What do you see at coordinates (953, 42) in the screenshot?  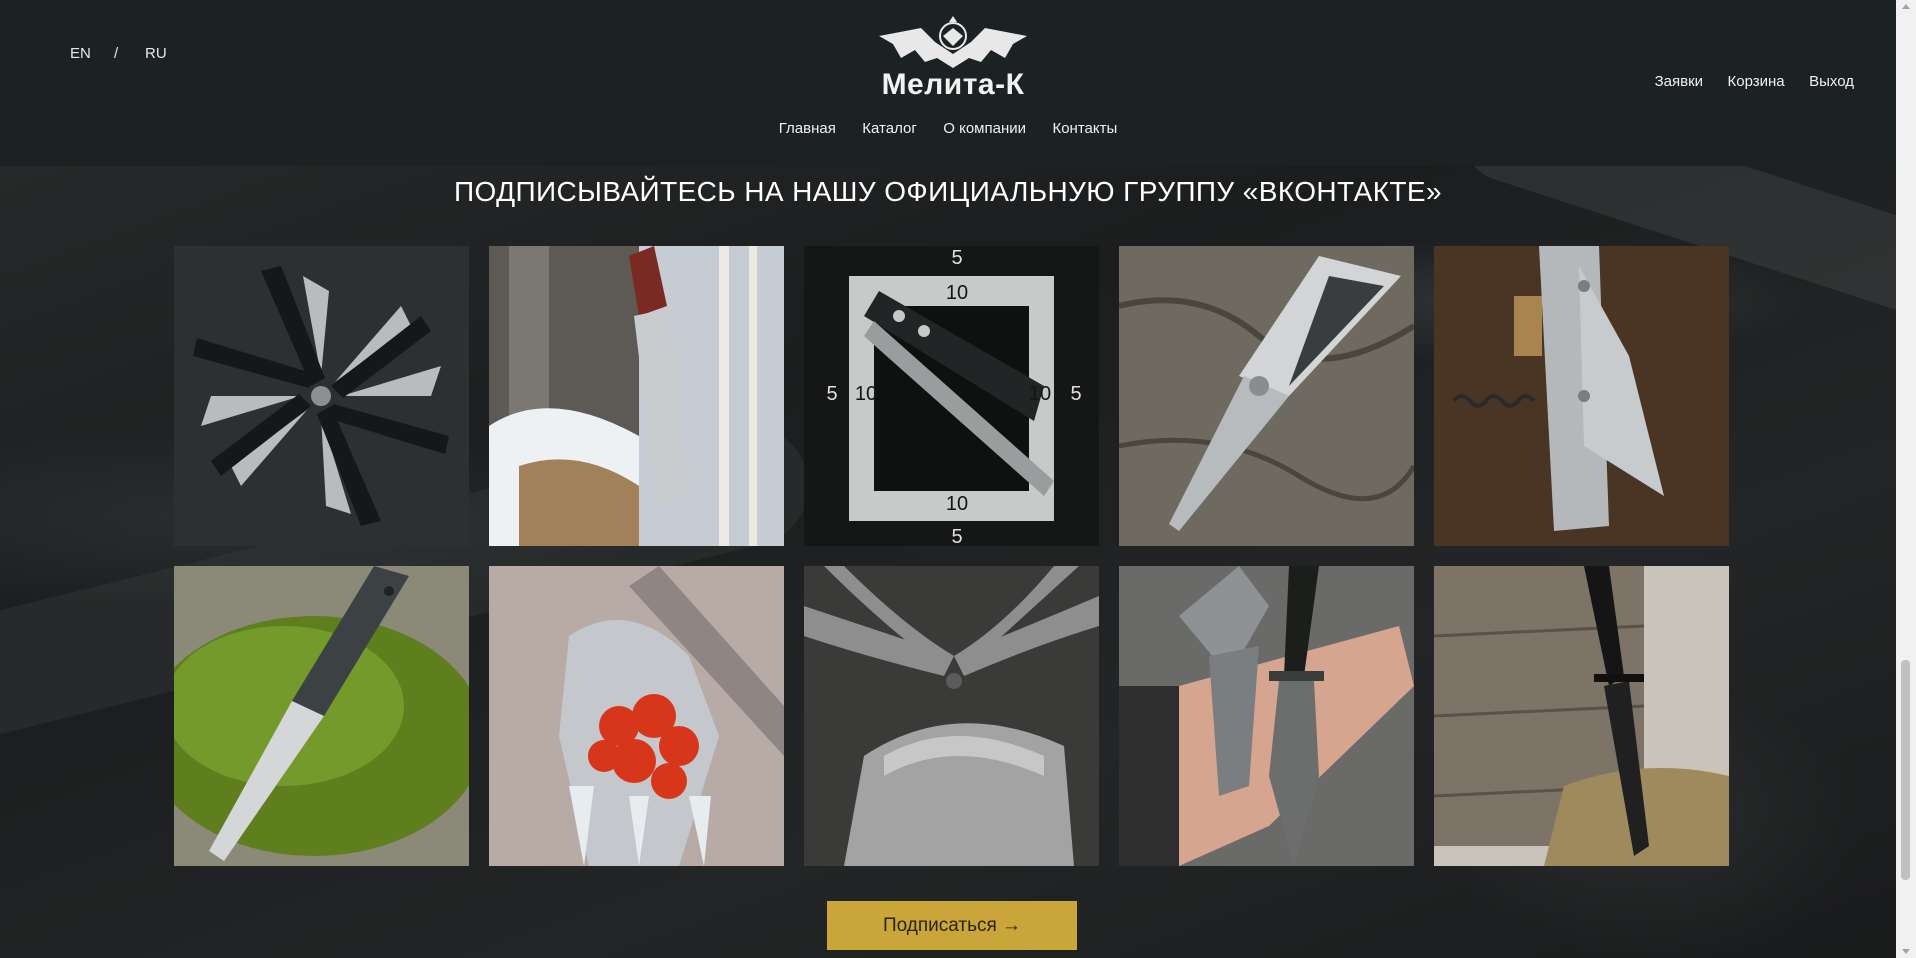 I see `bat-logo-icon` at bounding box center [953, 42].